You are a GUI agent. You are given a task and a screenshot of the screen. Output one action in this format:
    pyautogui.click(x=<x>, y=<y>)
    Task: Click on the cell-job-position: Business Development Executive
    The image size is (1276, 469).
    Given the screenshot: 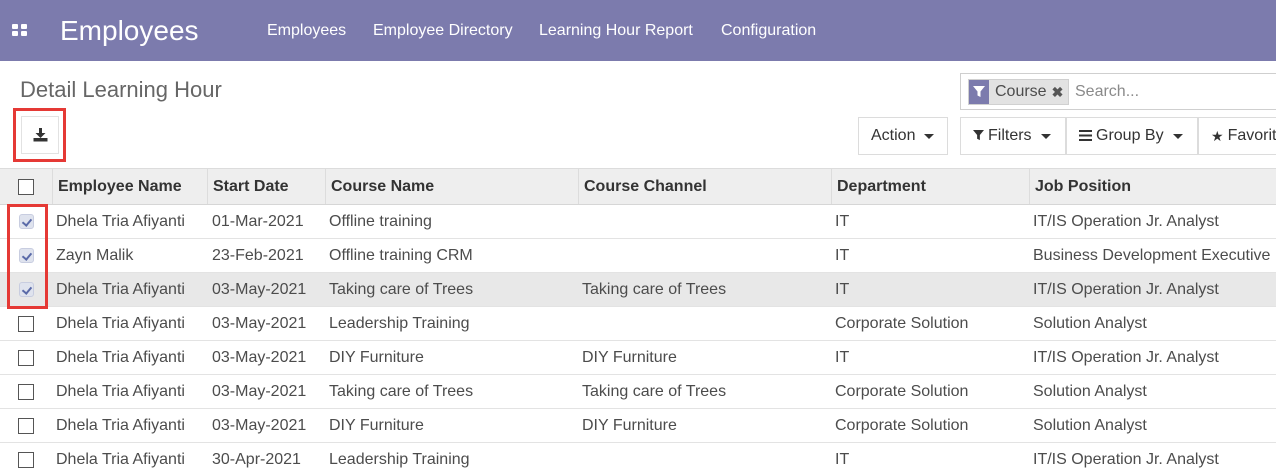 What is the action you would take?
    pyautogui.click(x=1152, y=255)
    